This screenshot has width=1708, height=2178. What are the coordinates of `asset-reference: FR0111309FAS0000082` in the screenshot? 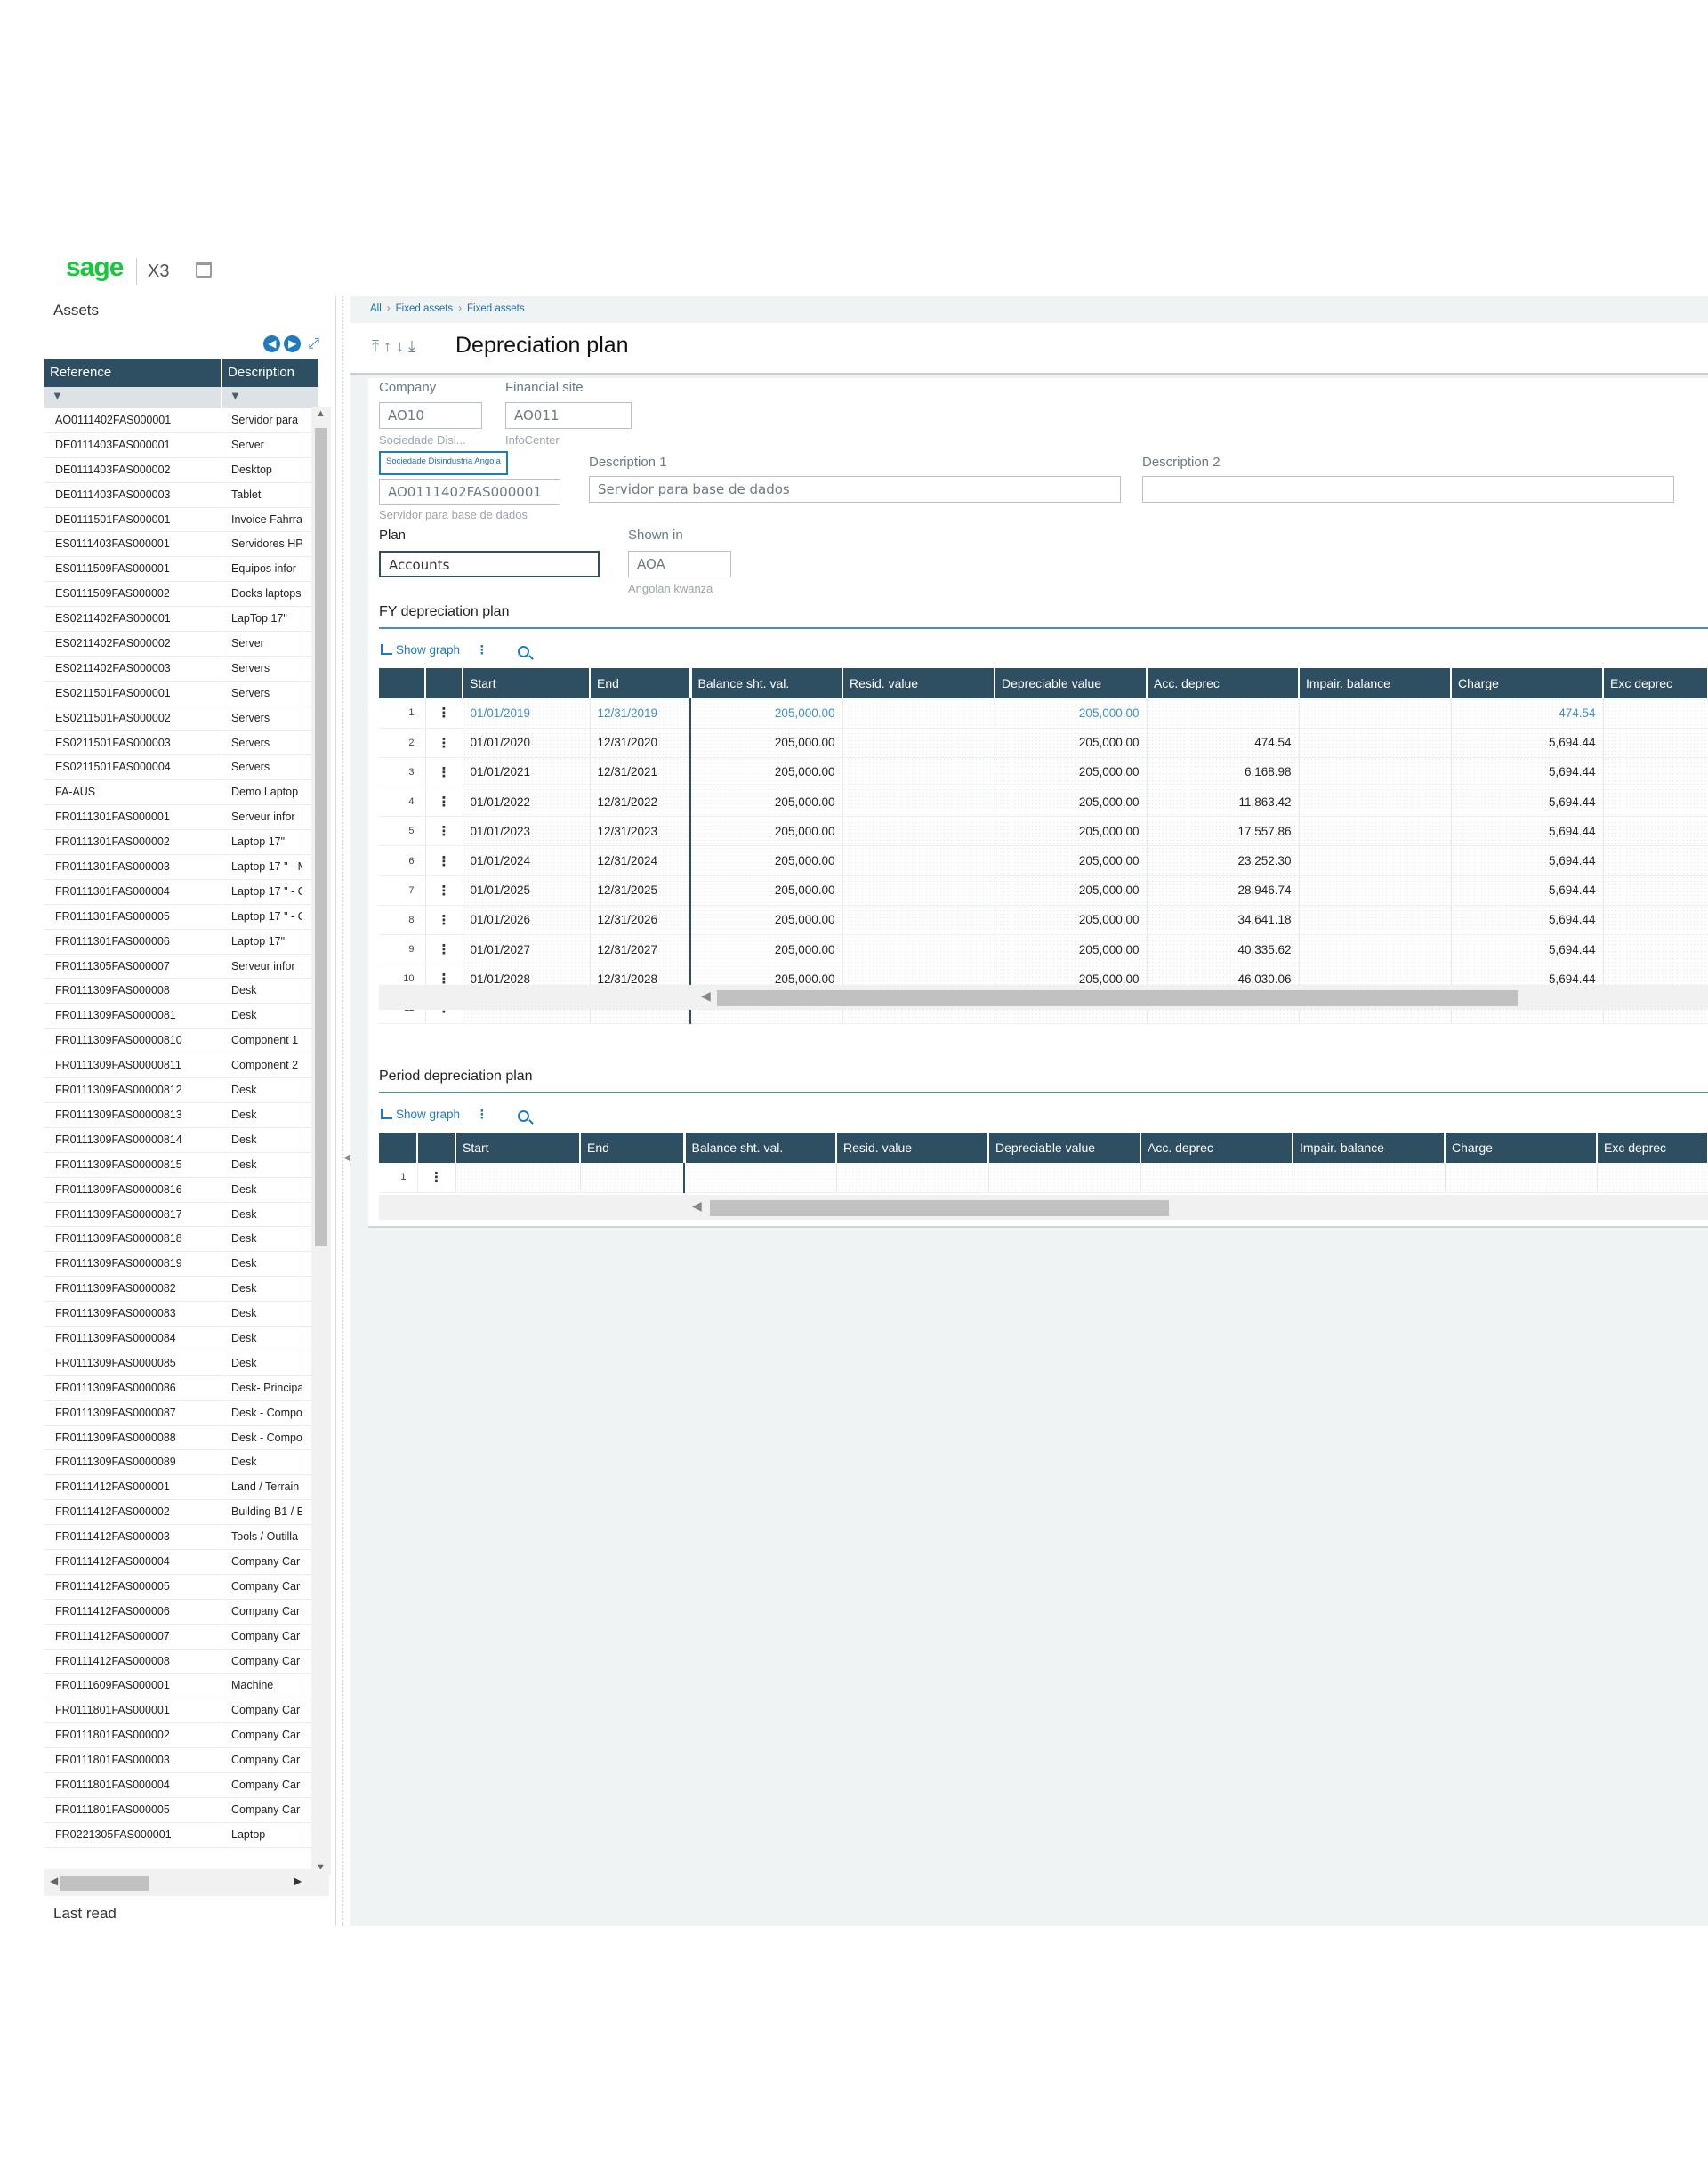 It's located at (133, 1289).